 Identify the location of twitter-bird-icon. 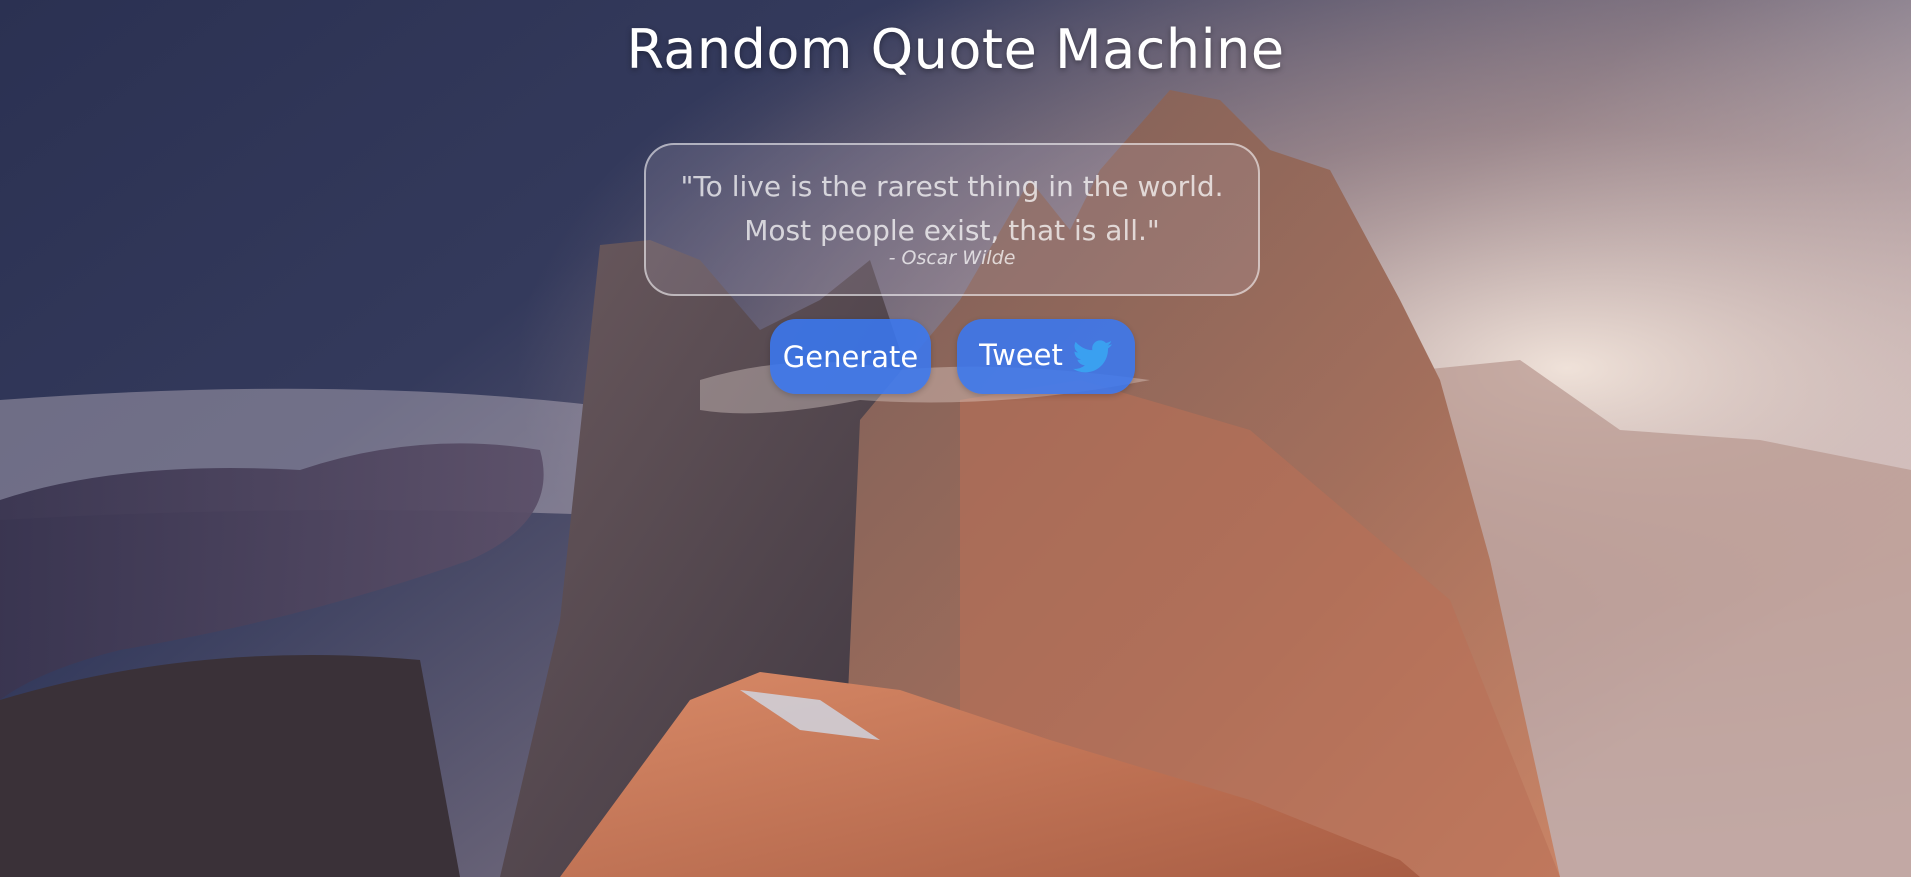
(1092, 356).